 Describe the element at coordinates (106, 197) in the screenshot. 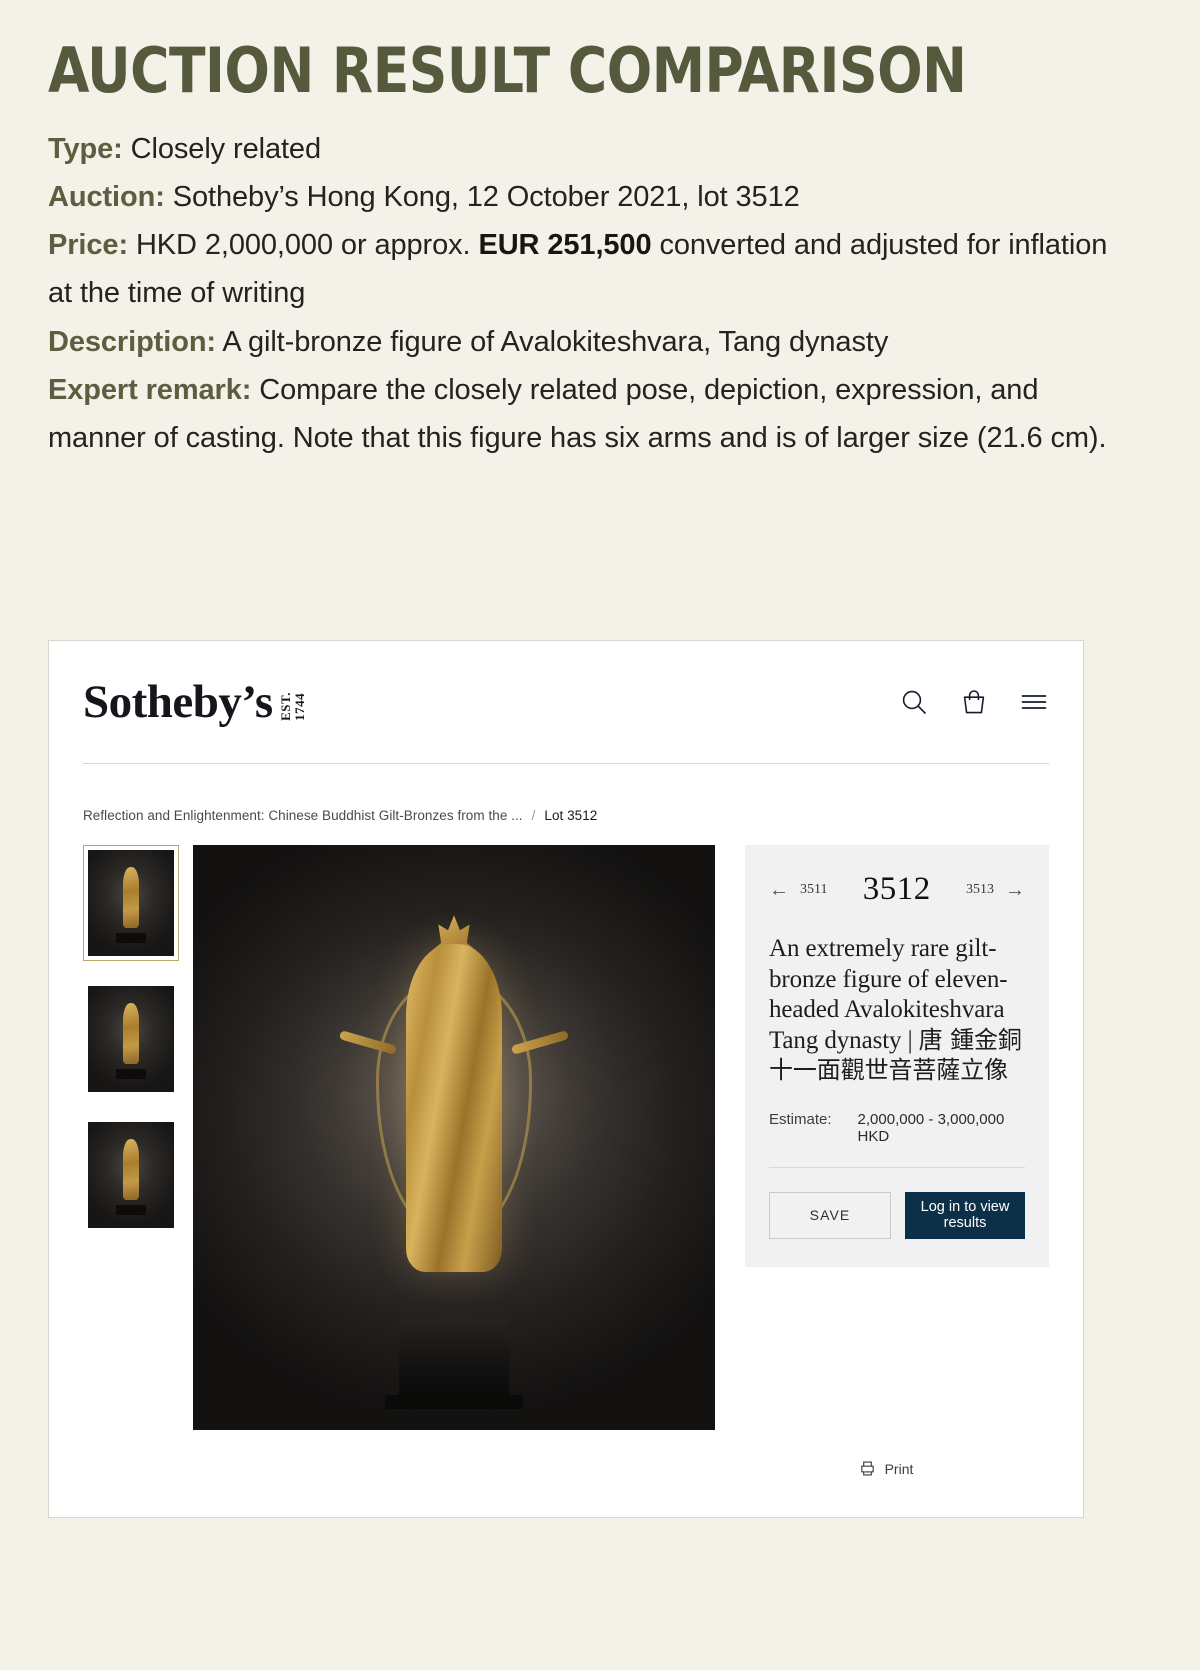

I see `auction-label: Auction:` at that location.